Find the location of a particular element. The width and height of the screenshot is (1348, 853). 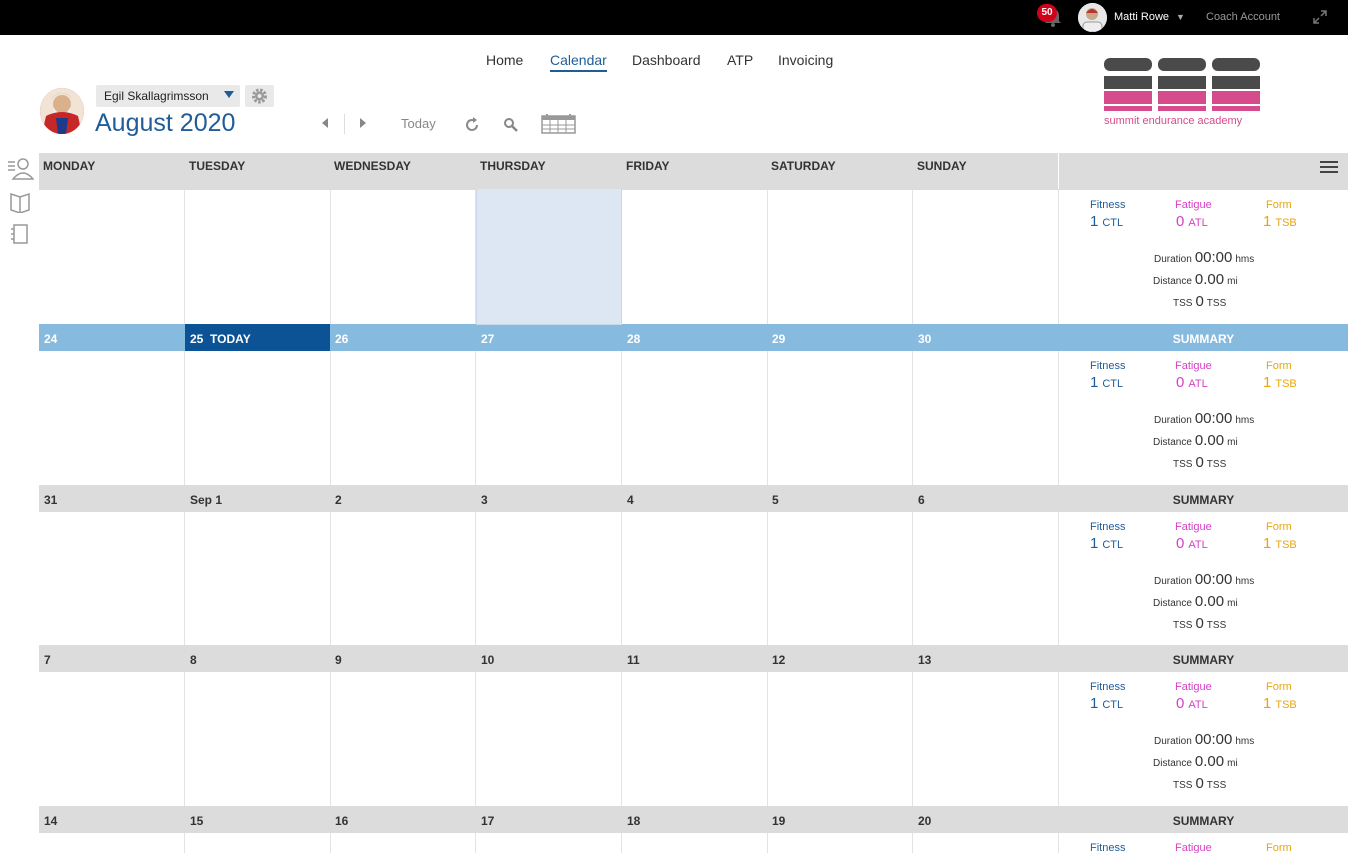

month-year: 2020 is located at coordinates (207, 123).